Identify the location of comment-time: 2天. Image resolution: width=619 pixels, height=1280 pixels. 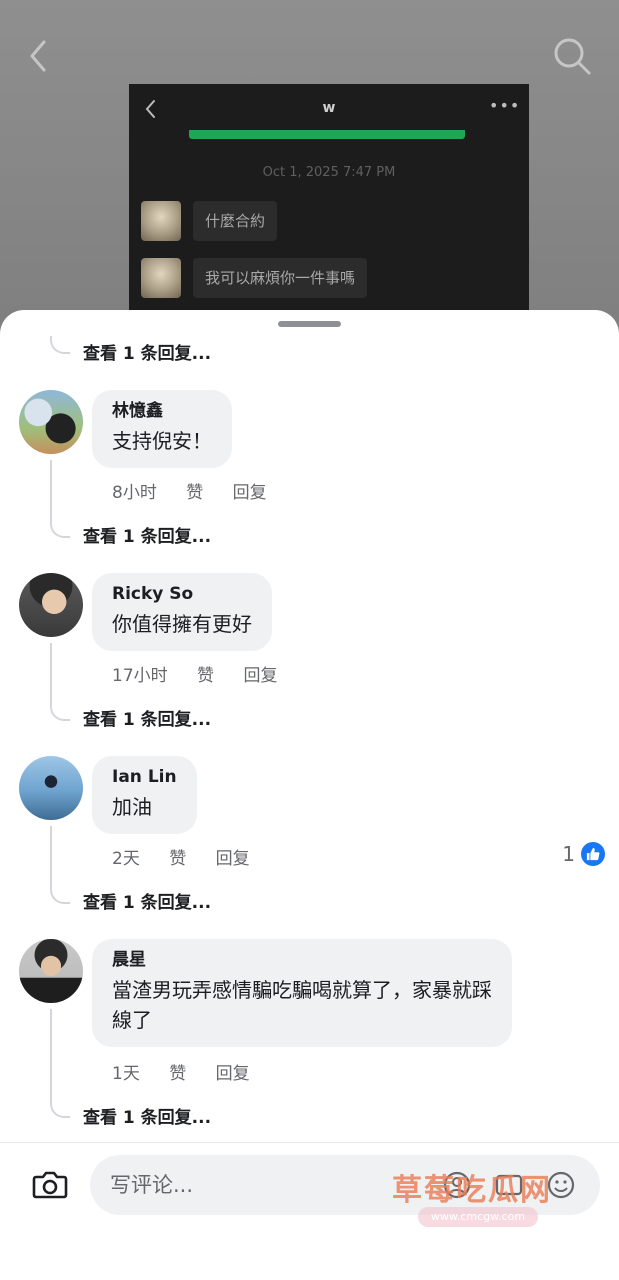
(126, 859).